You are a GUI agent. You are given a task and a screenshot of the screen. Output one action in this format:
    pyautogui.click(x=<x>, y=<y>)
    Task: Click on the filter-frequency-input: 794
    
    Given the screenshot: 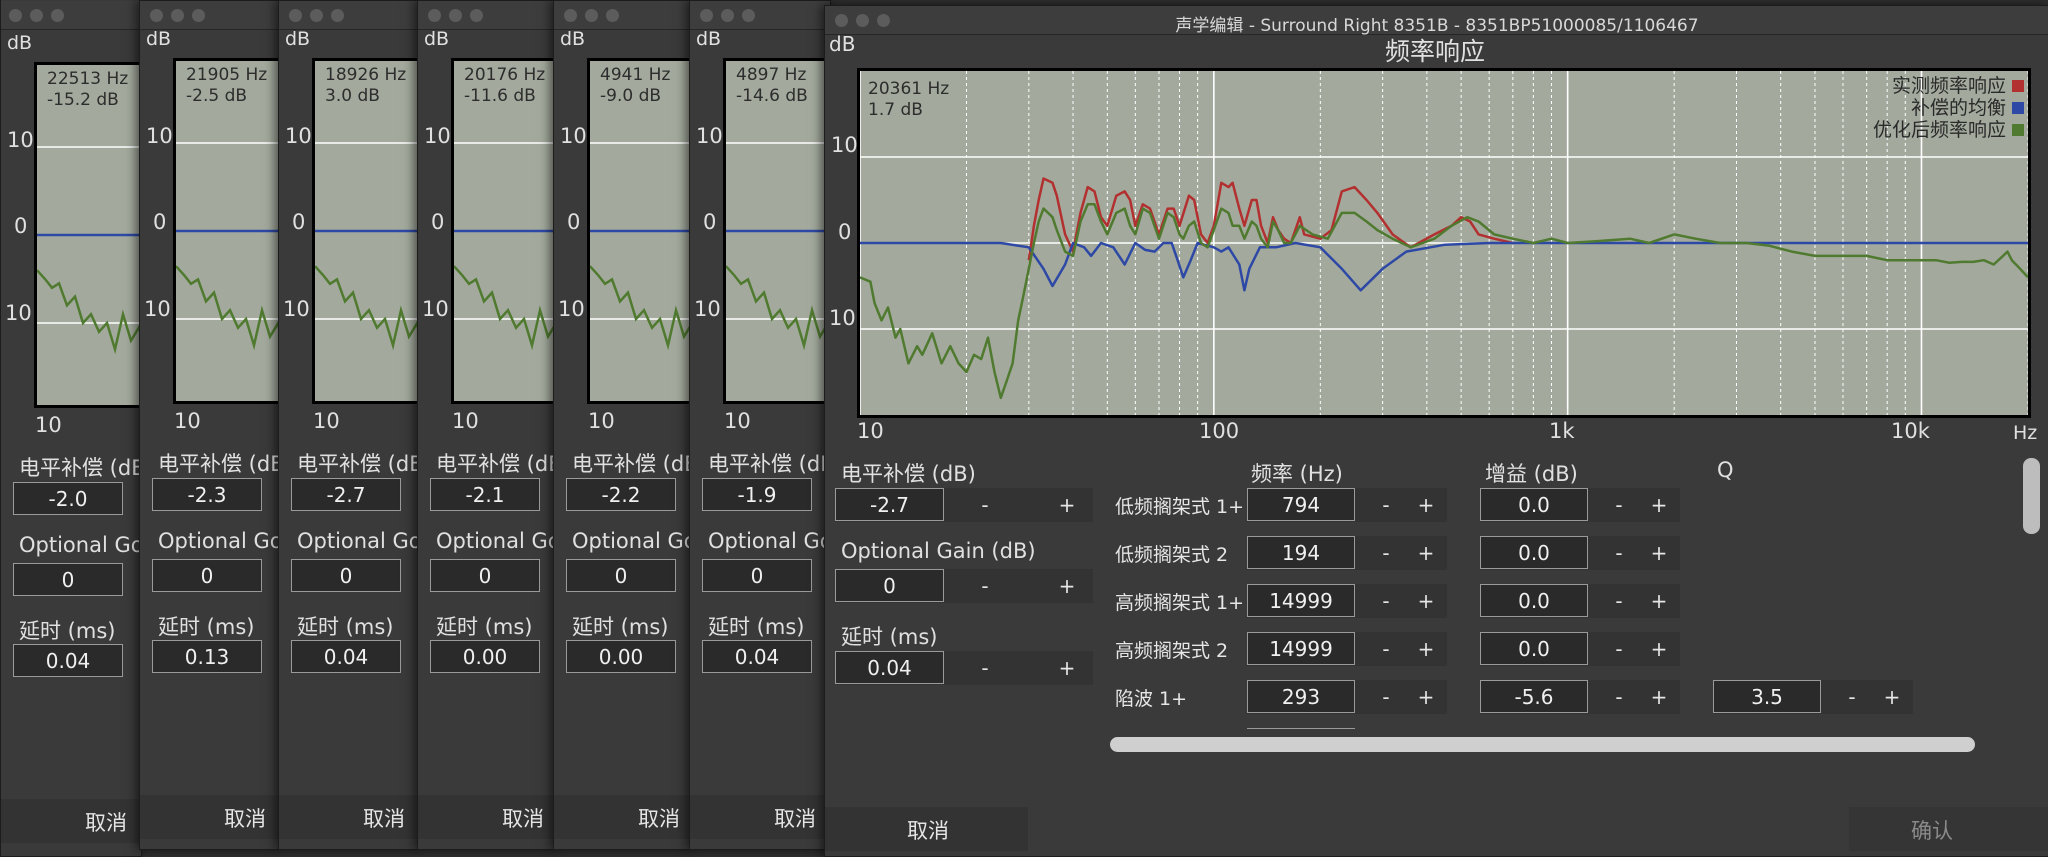 What is the action you would take?
    pyautogui.click(x=1301, y=504)
    